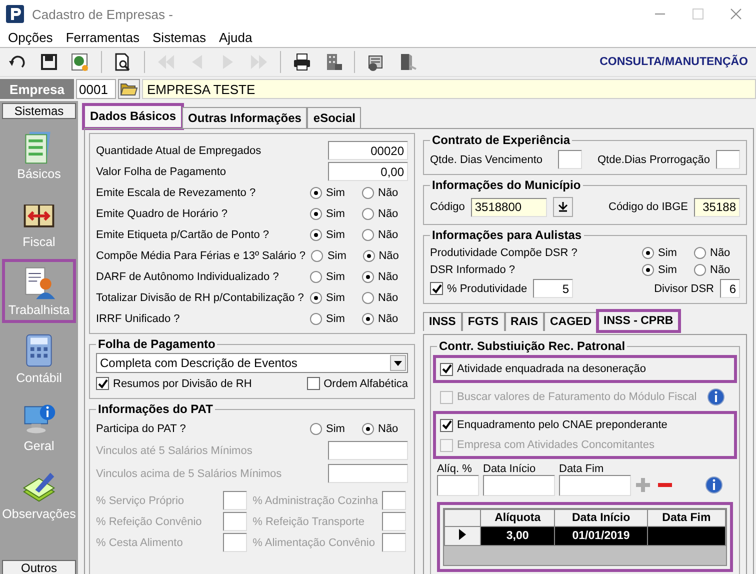 Image resolution: width=756 pixels, height=574 pixels. I want to click on input-field: 35188, so click(717, 207).